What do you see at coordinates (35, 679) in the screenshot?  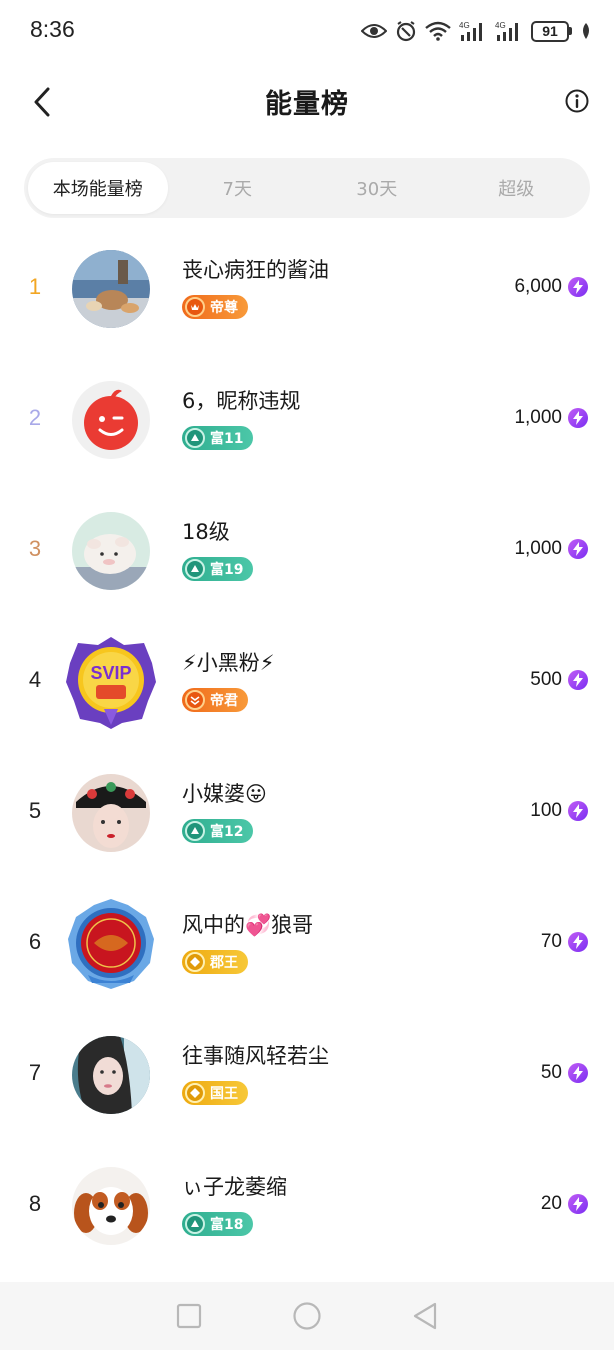 I see `rank-number: 4` at bounding box center [35, 679].